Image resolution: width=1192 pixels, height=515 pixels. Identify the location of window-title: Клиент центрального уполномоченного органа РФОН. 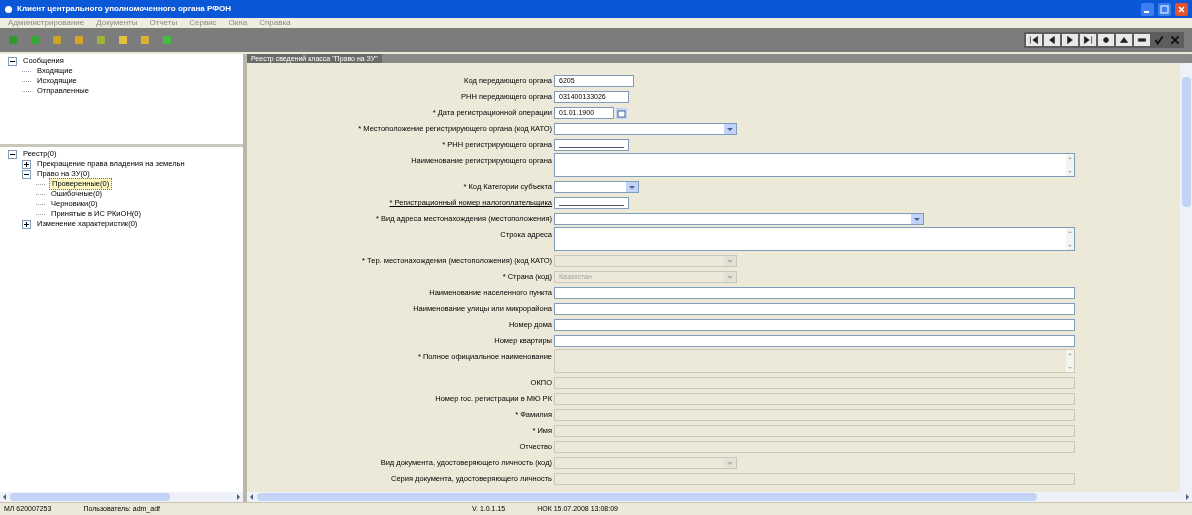
(124, 9).